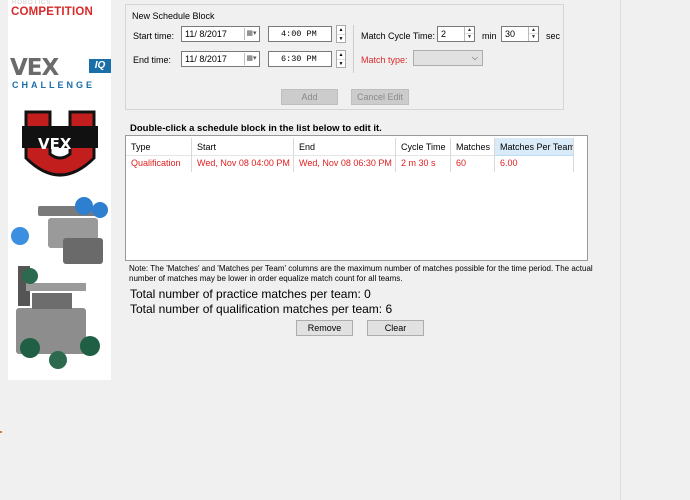 The width and height of the screenshot is (690, 500). What do you see at coordinates (154, 36) in the screenshot?
I see `start-time-label: Start time:` at bounding box center [154, 36].